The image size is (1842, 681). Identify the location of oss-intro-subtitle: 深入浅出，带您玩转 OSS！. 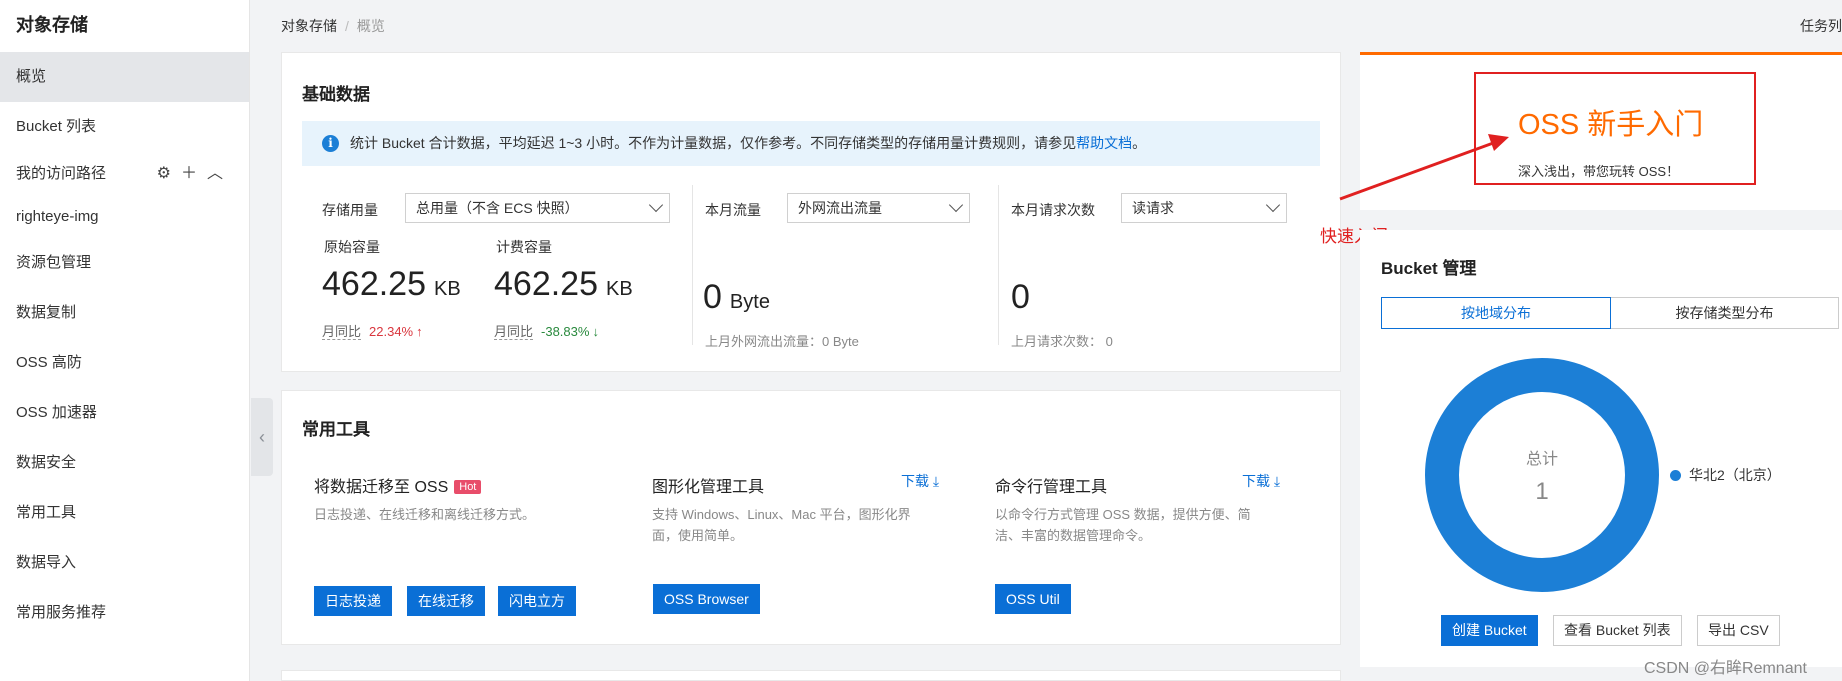
(1599, 171).